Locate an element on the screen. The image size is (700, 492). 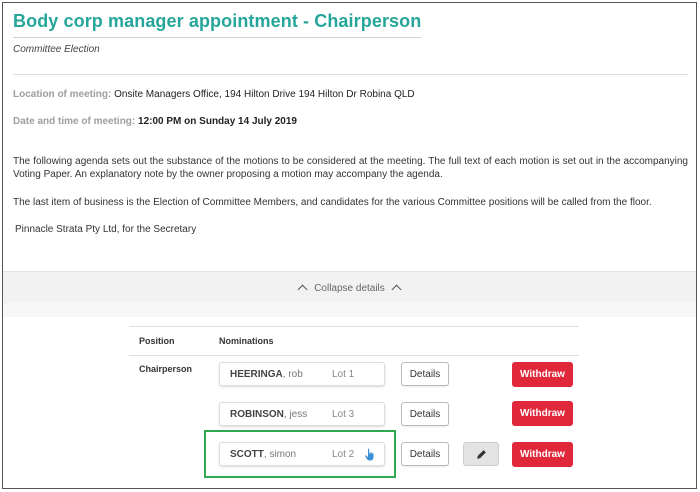
nominations-table-header: Position Nominations is located at coordinates (354, 341).